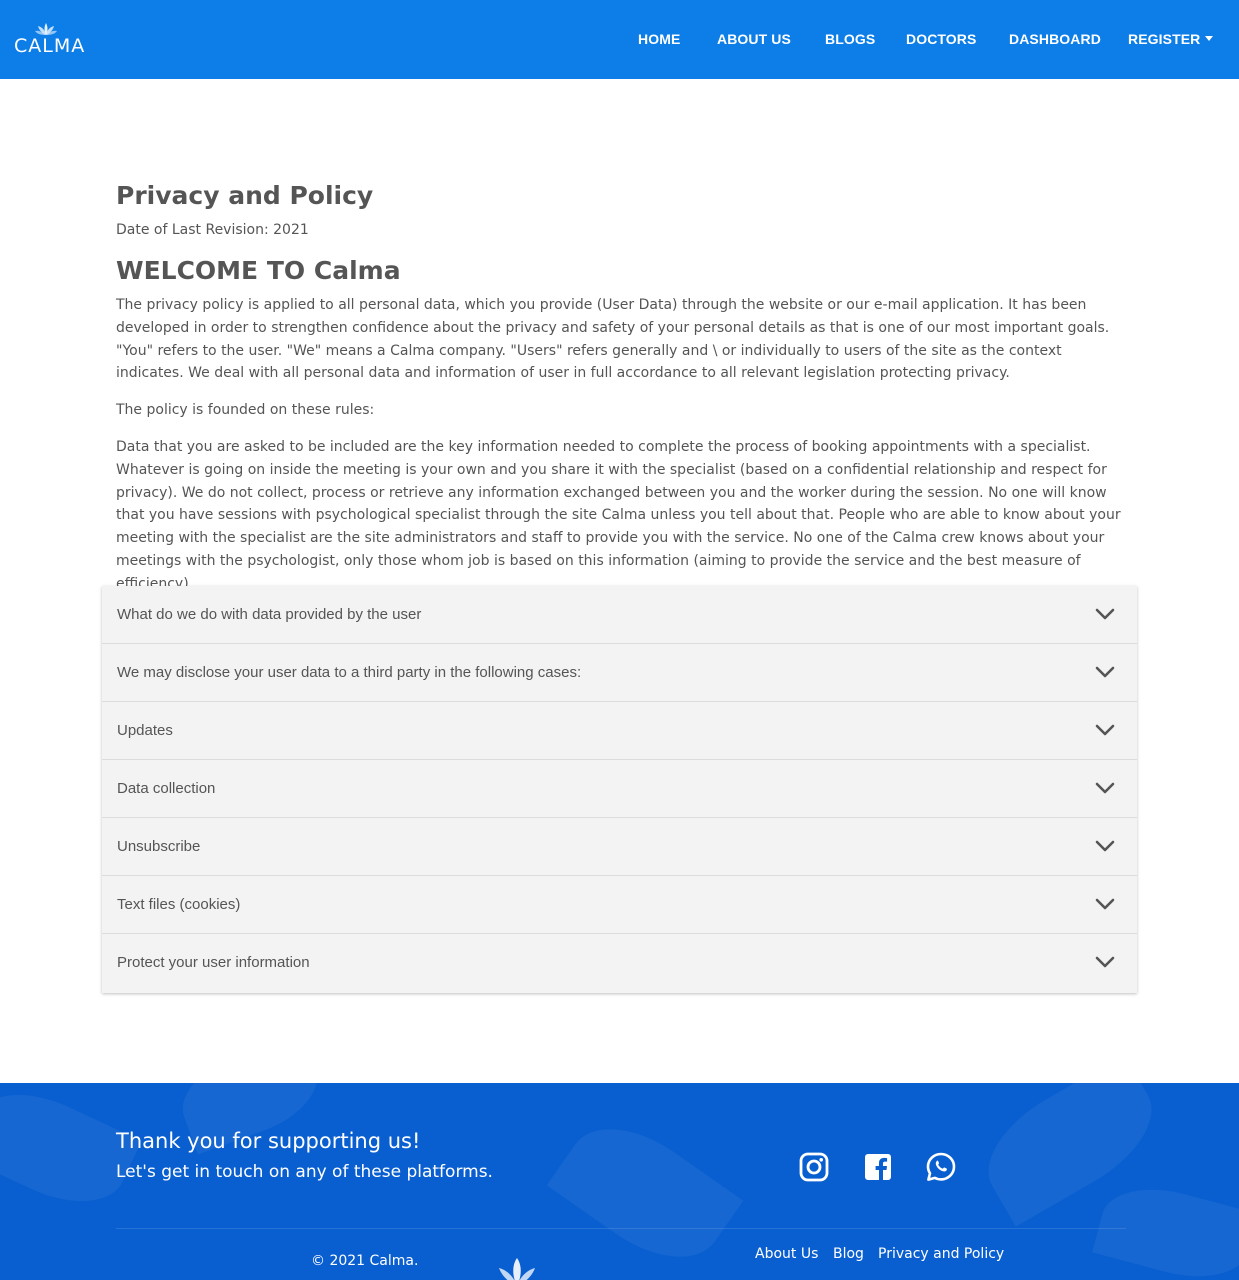 The width and height of the screenshot is (1239, 1280). Describe the element at coordinates (166, 788) in the screenshot. I see `accordion-label: Data collection` at that location.